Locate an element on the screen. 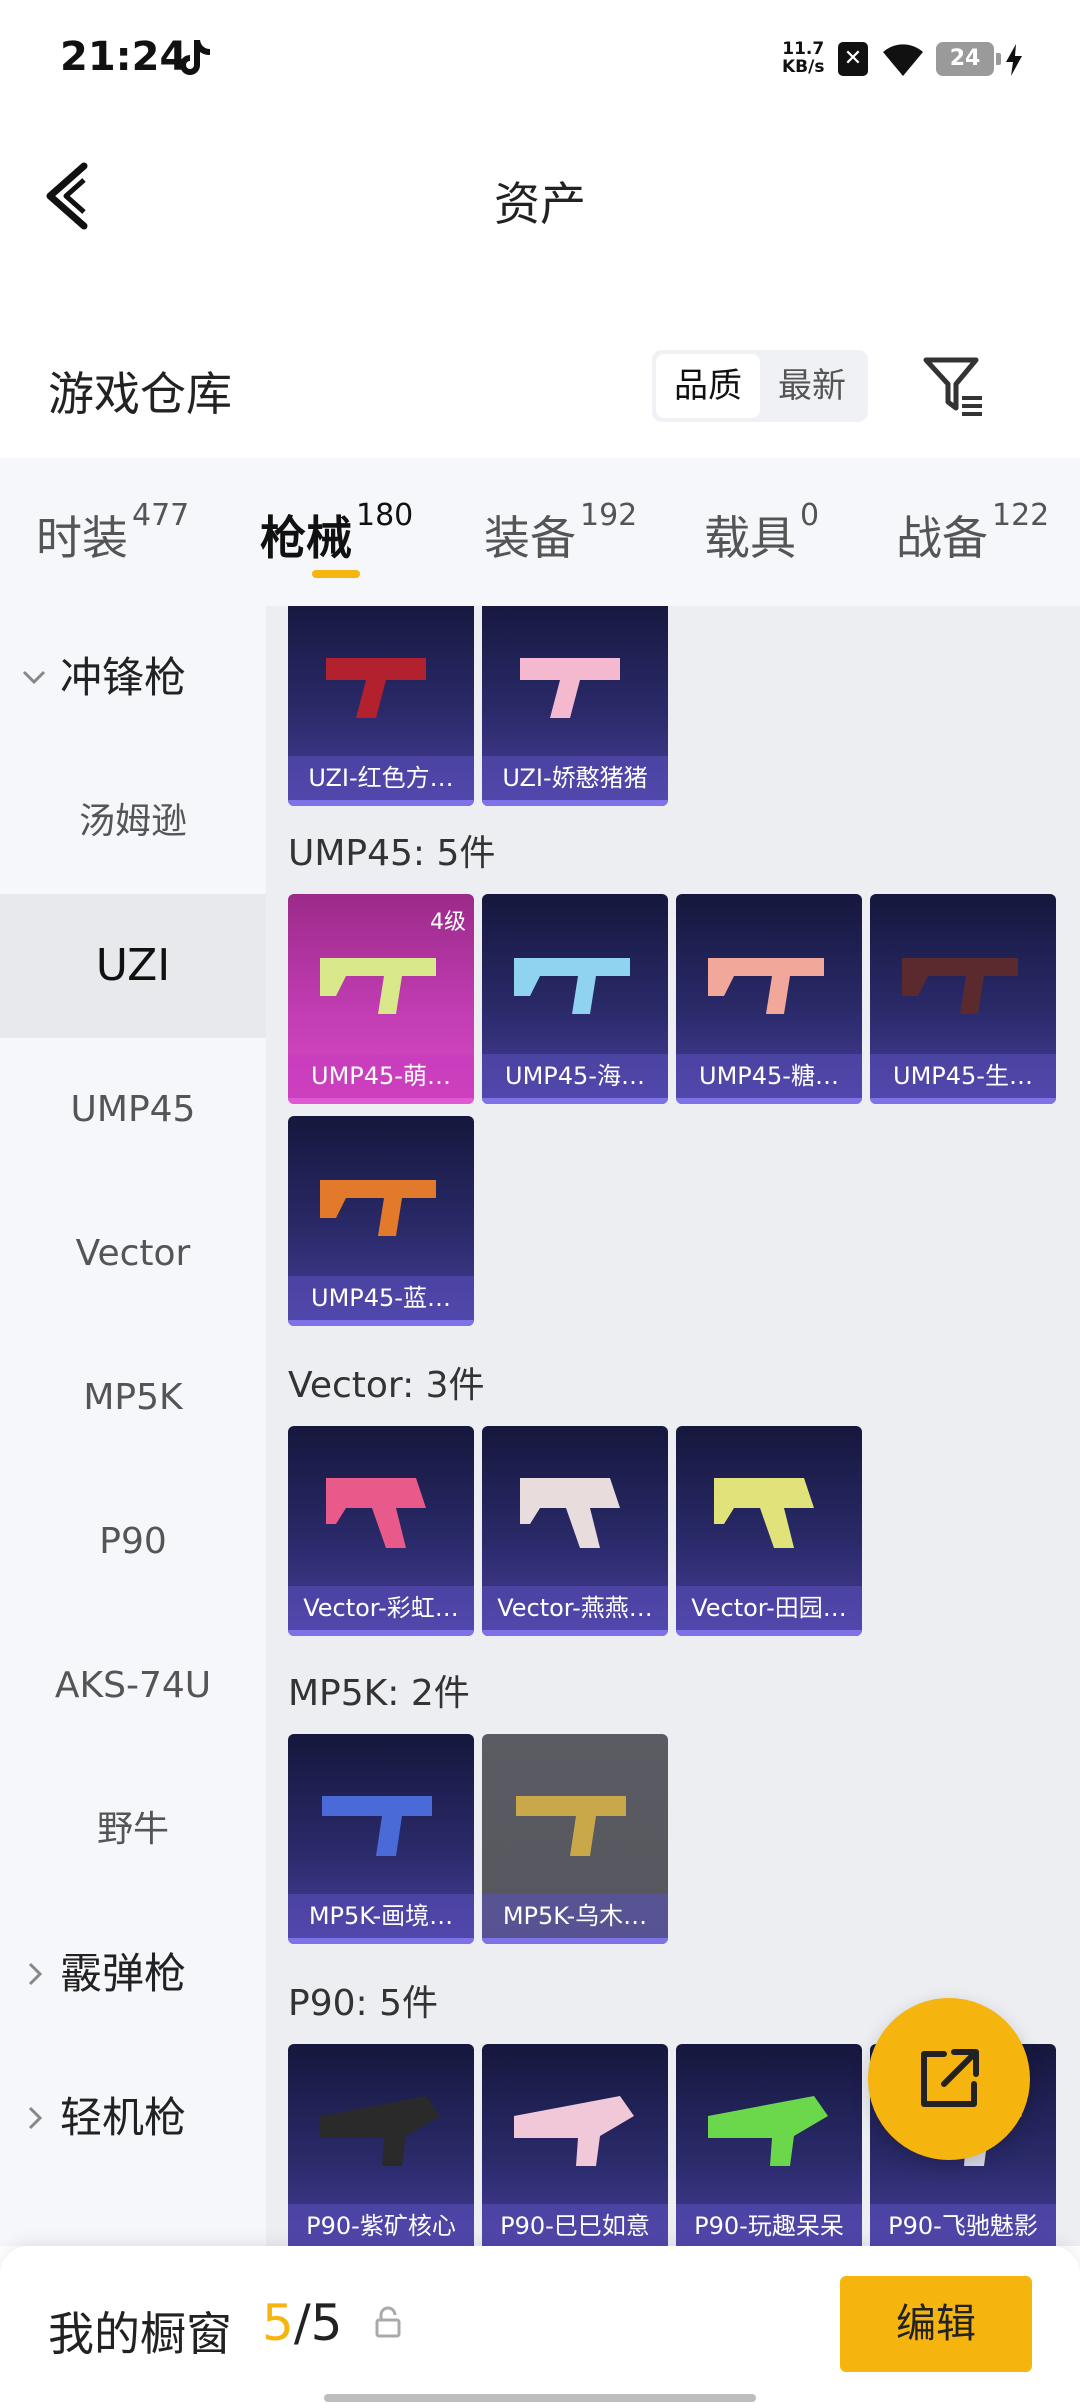 This screenshot has height=2408, width=1080. external-share-icon is located at coordinates (950, 2078).